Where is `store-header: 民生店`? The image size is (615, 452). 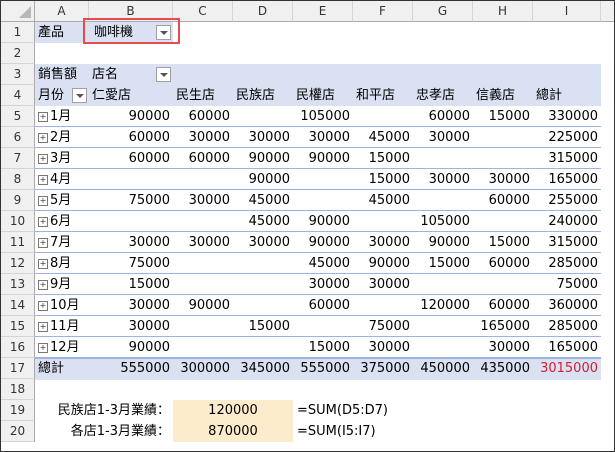
store-header: 民生店 is located at coordinates (203, 95).